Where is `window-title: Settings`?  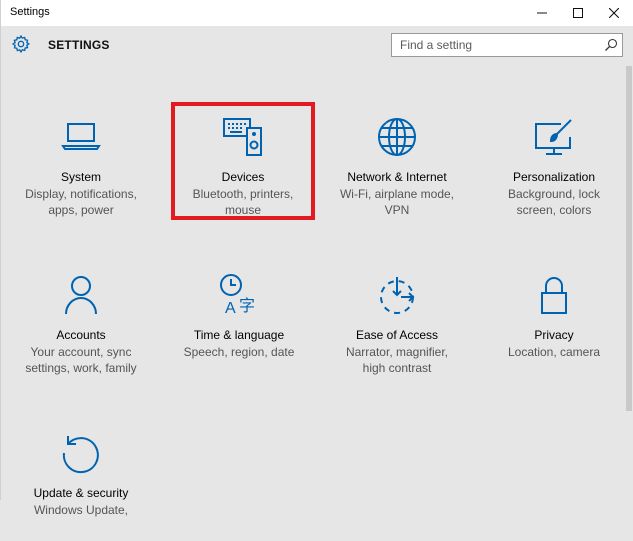 window-title: Settings is located at coordinates (30, 12).